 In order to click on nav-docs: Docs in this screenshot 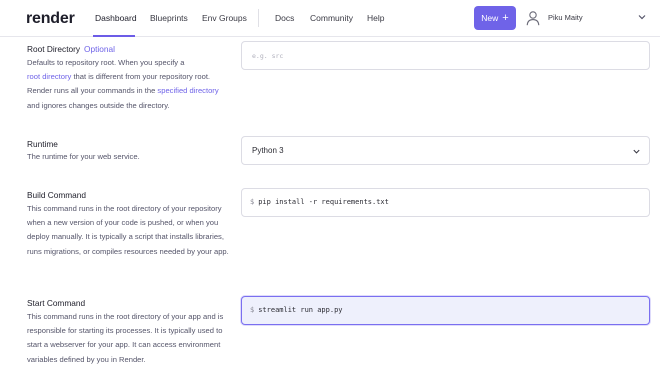, I will do `click(284, 18)`.